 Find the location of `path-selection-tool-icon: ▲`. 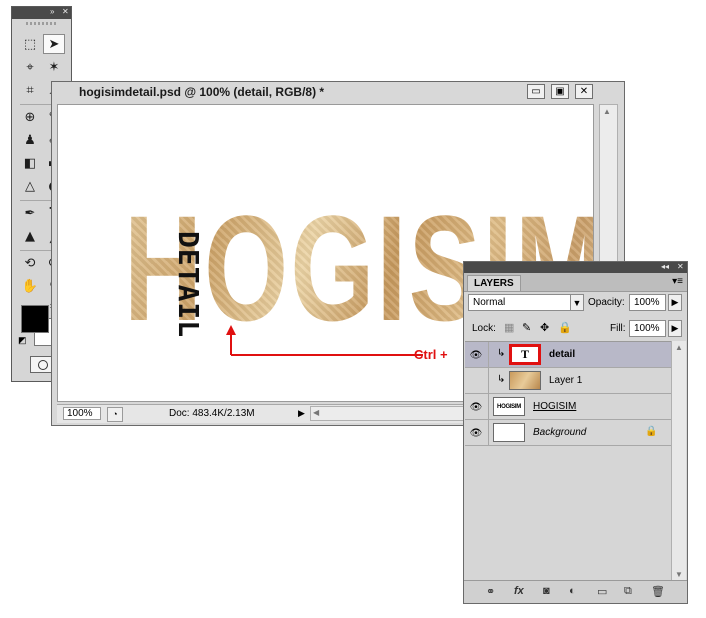

path-selection-tool-icon: ▲ is located at coordinates (30, 236).